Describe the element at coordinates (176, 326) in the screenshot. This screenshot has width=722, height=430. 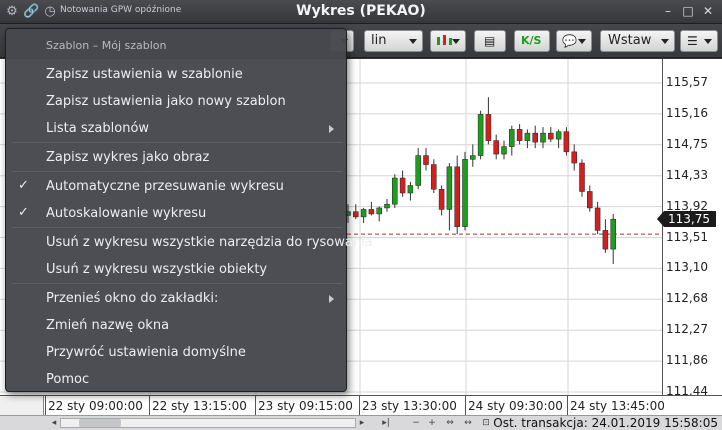
I see `menu-item-rename-window: Zmień nazwę okna` at that location.